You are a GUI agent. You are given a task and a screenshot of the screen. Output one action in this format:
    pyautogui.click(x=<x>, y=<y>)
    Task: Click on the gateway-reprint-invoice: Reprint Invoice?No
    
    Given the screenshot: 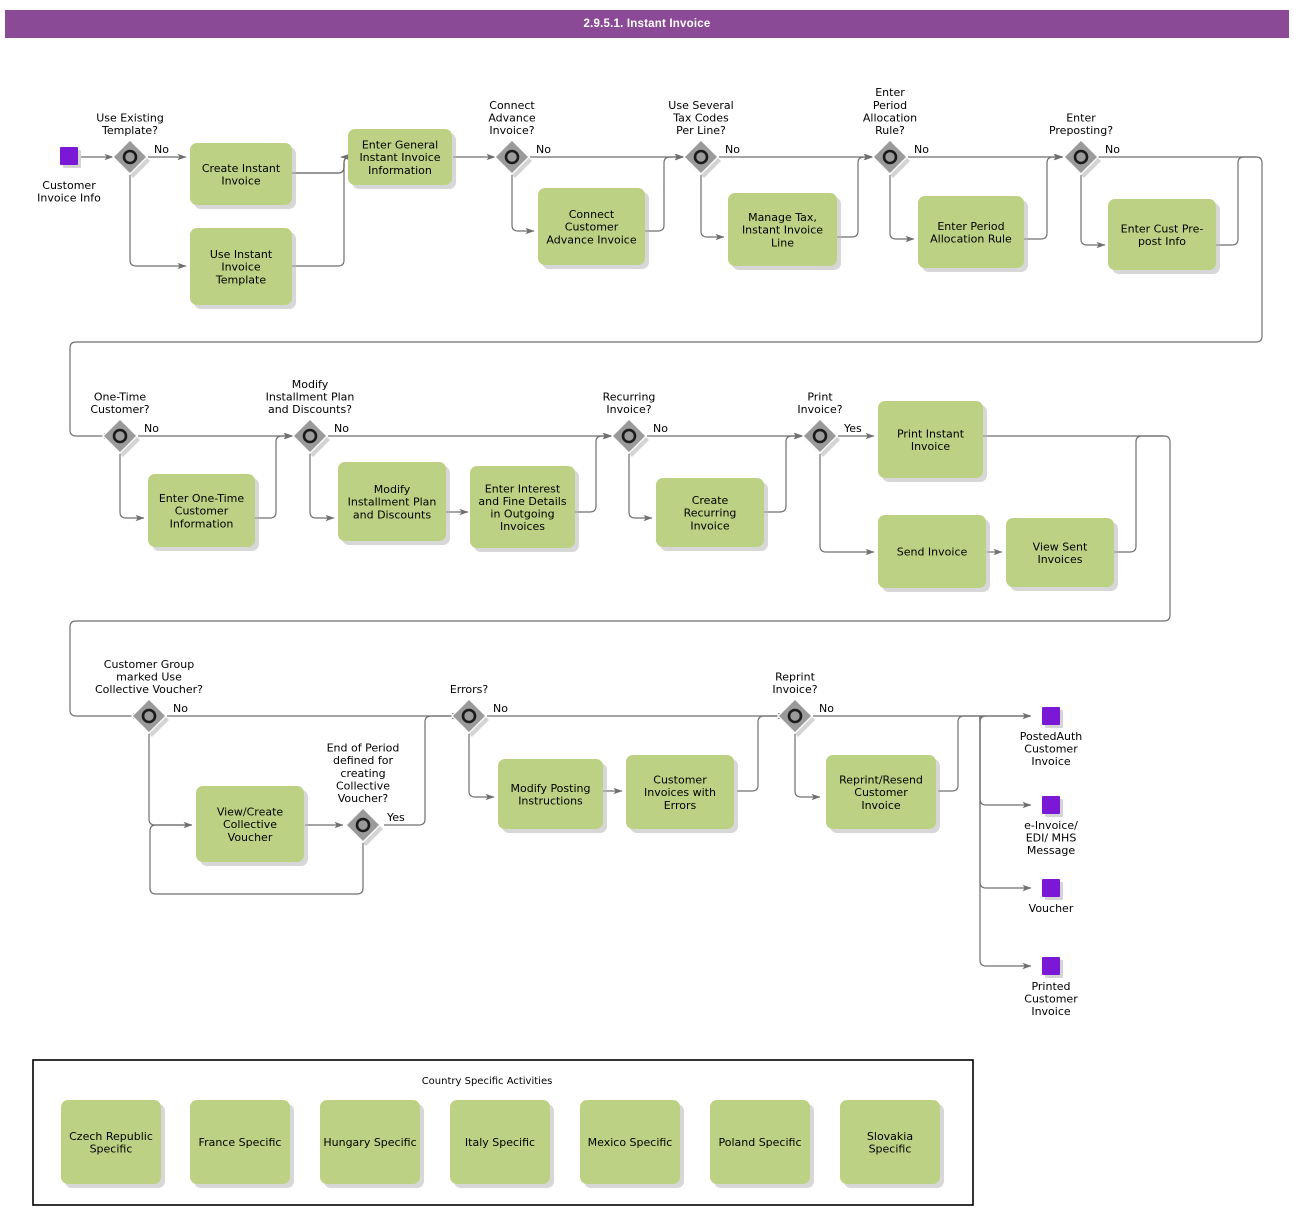 What is the action you would take?
    pyautogui.click(x=803, y=703)
    